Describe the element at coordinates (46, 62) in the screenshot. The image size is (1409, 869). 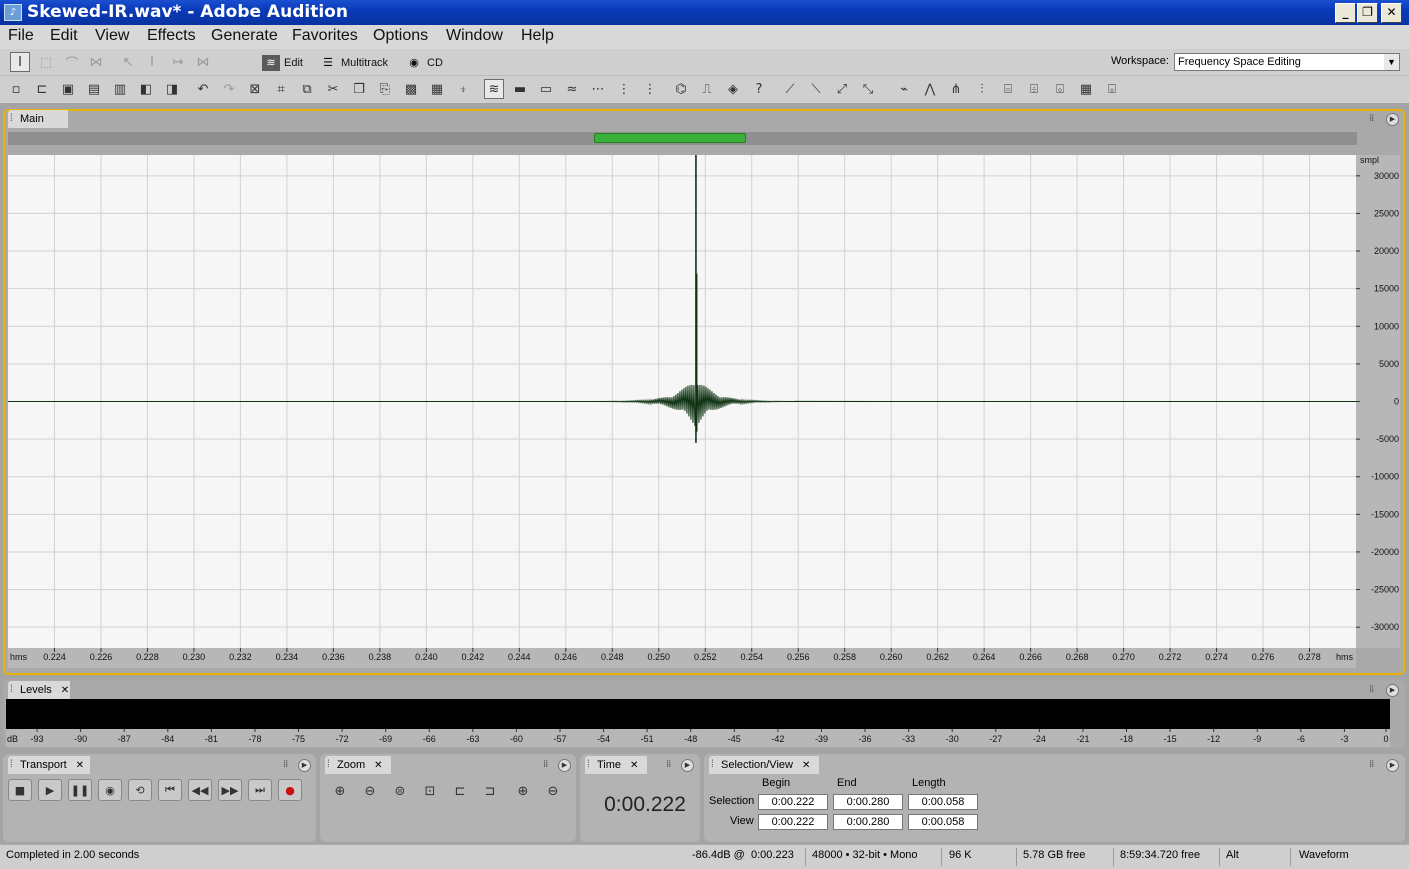
I see `marquee-tool-icon: ⬚` at that location.